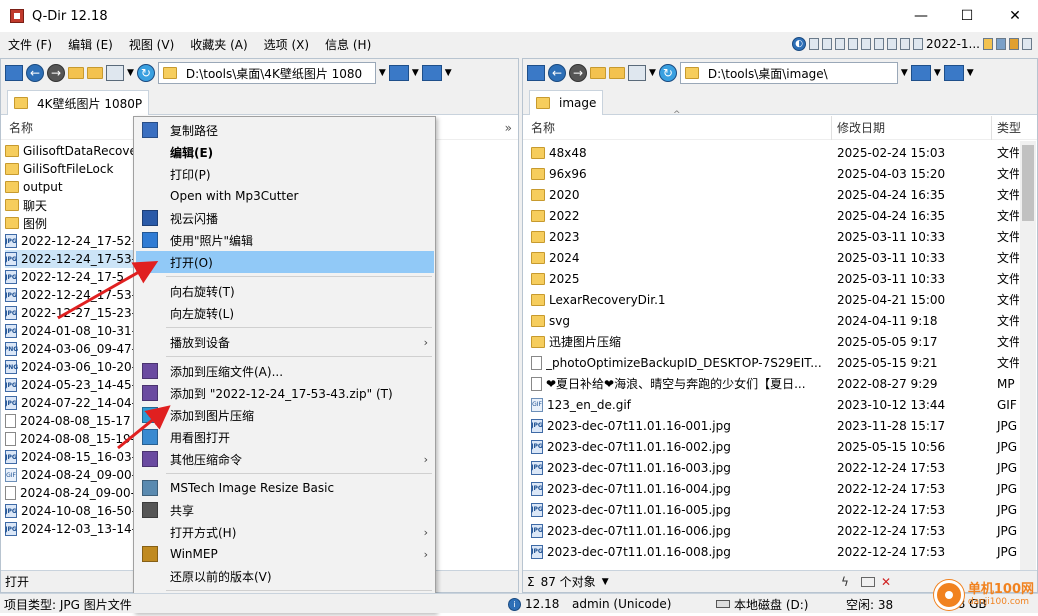 The width and height of the screenshot is (1038, 616). I want to click on red-arrow-compress, so click(144, 427).